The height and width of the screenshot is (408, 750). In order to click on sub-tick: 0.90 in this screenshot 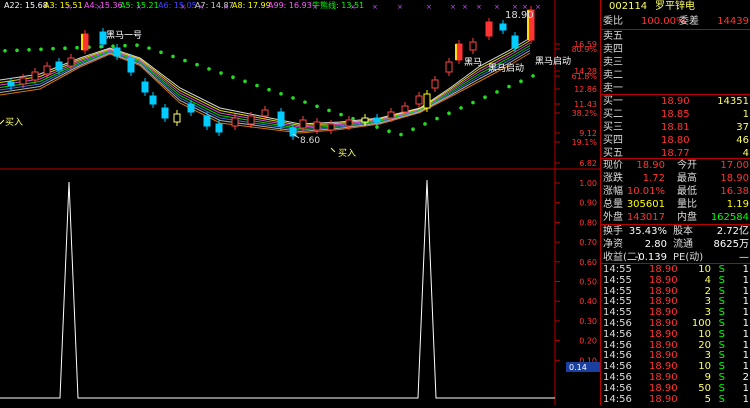, I will do `click(588, 203)`.